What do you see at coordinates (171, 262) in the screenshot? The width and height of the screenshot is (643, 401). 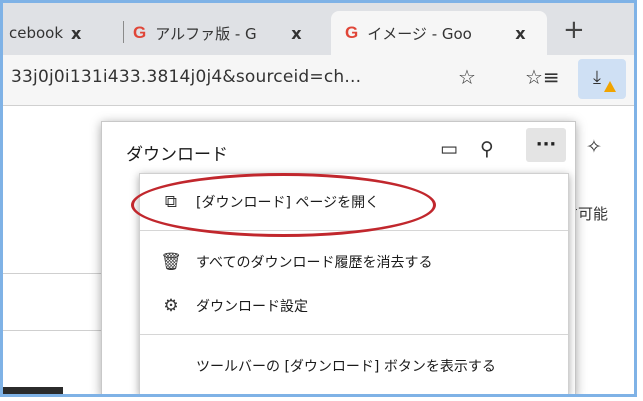 I see `trash-icon: 🗑` at bounding box center [171, 262].